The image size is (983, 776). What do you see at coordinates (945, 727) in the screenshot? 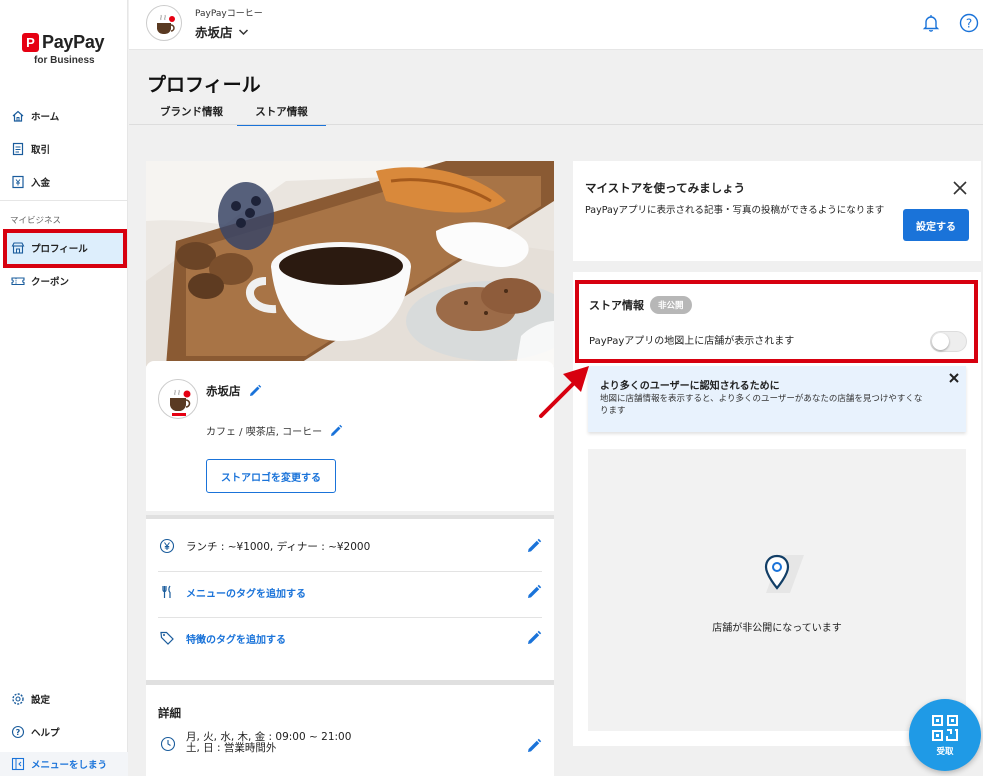
I see `qr-code-icon` at bounding box center [945, 727].